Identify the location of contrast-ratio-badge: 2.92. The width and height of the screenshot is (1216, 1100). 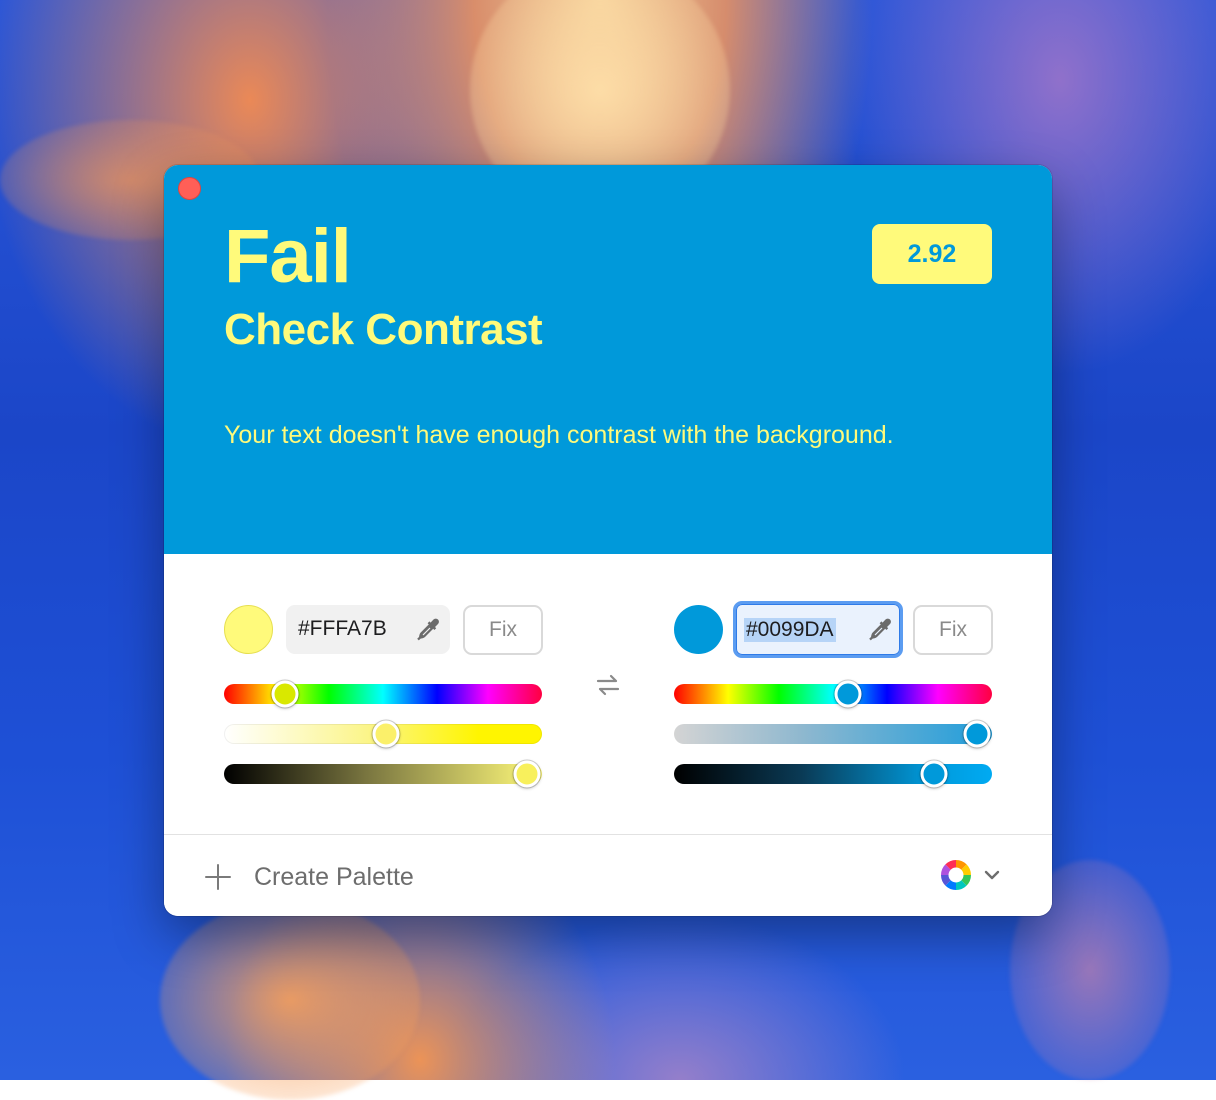
(932, 254).